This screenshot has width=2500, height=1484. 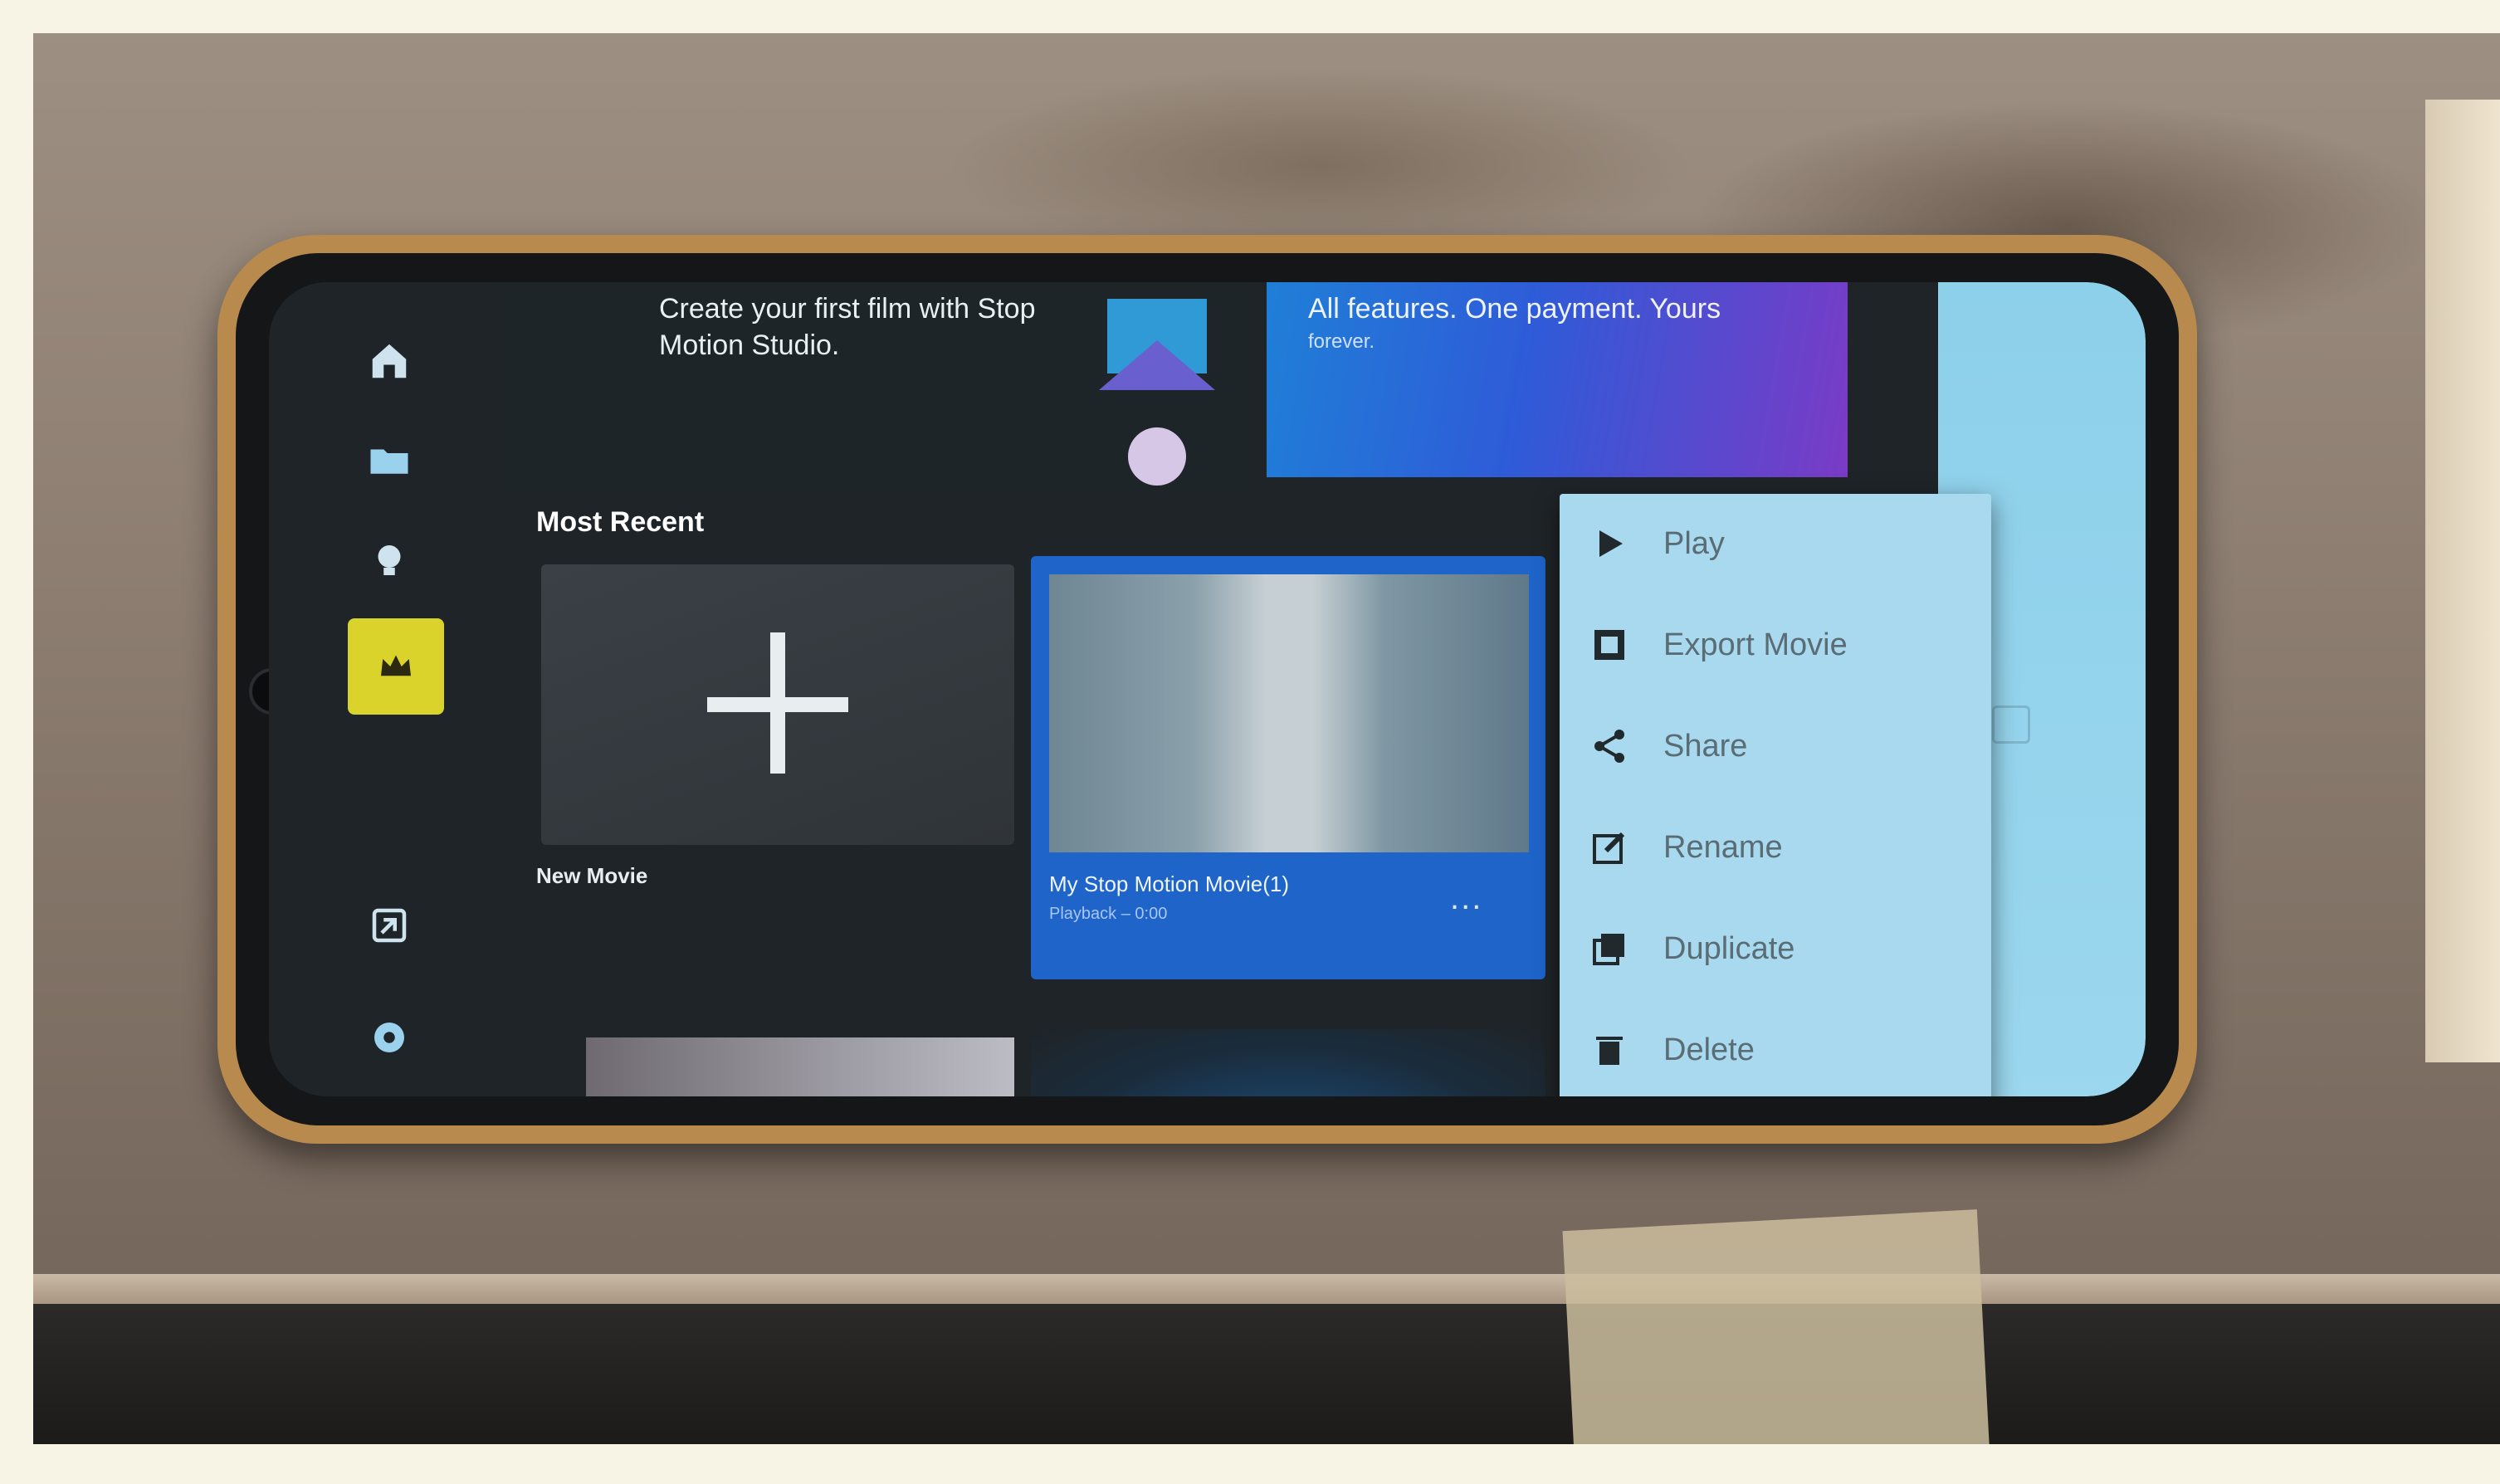 I want to click on menu-item-rename: Rename, so click(x=1776, y=847).